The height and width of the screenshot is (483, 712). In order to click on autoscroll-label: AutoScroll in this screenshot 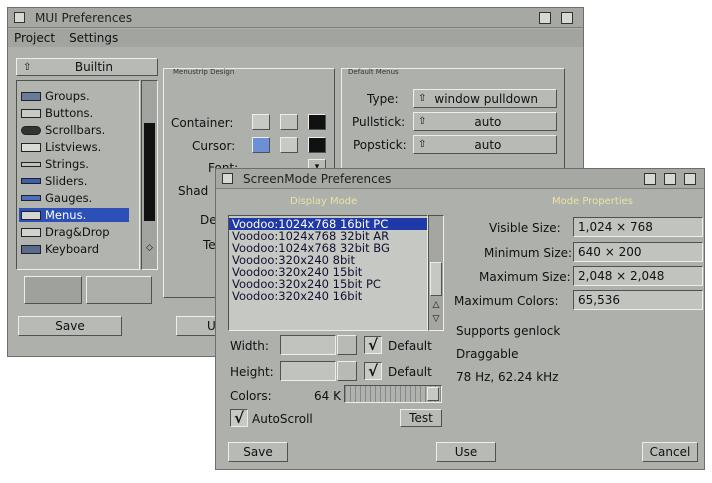, I will do `click(282, 419)`.